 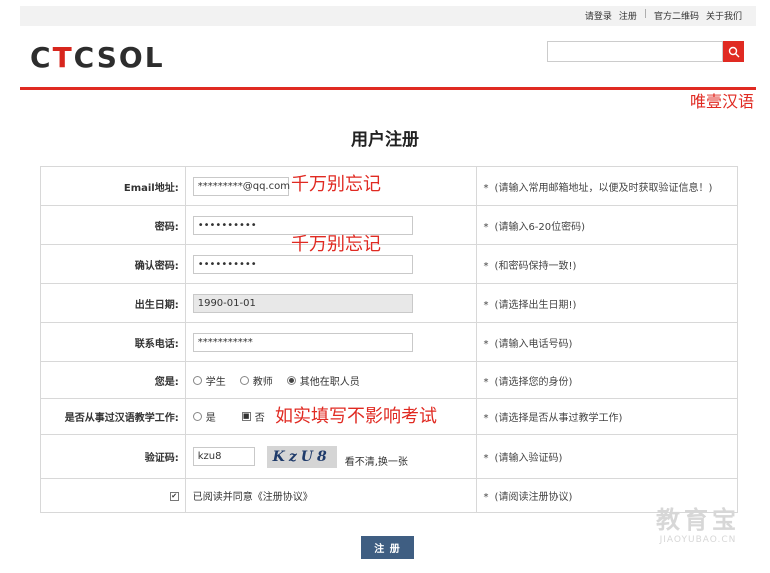 What do you see at coordinates (113, 342) in the screenshot?
I see `phone-label: 联系电话:` at bounding box center [113, 342].